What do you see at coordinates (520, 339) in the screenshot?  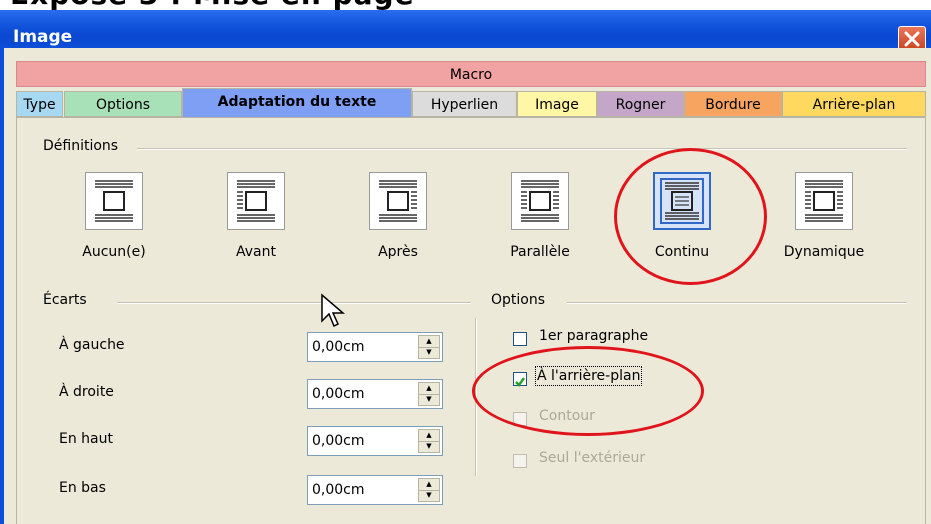 I see `first-paragraph-checkbox` at bounding box center [520, 339].